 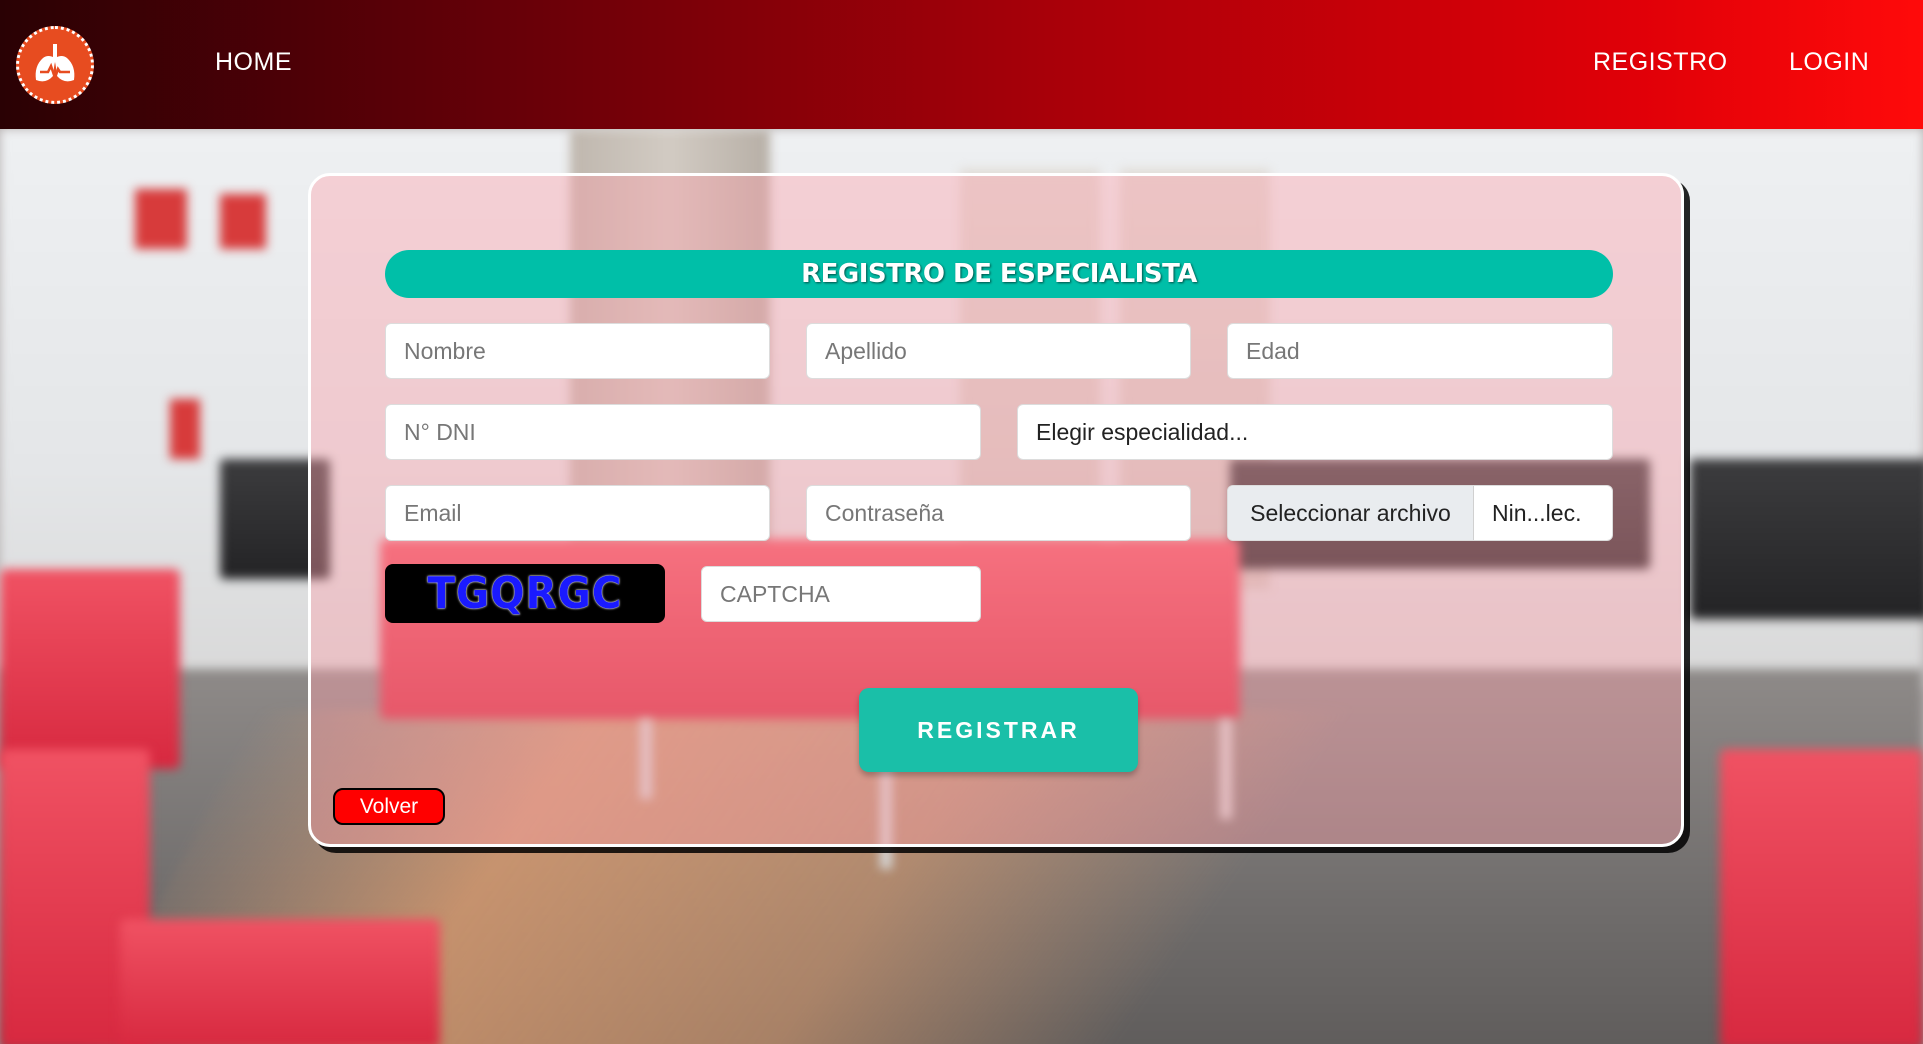 I want to click on captcha-image: TGQRGC, so click(x=525, y=593).